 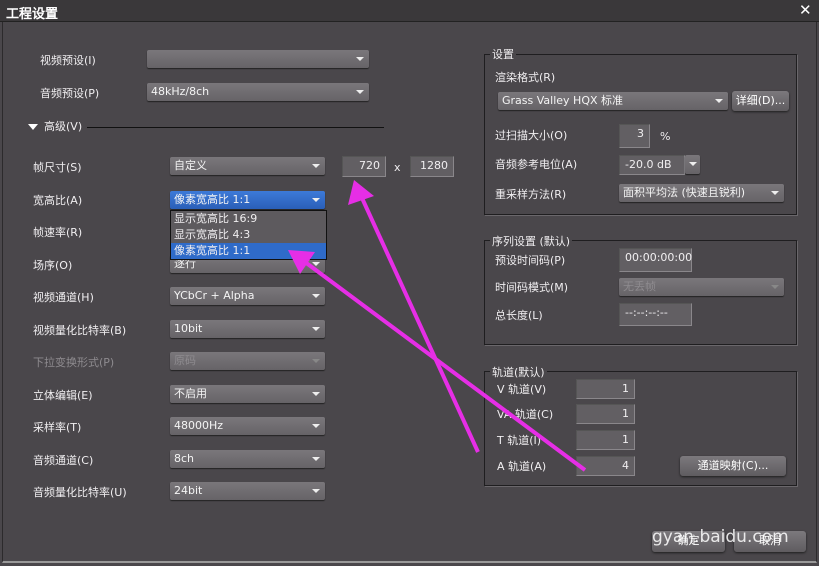 What do you see at coordinates (420, 325) in the screenshot?
I see `arrow-to-frame-width` at bounding box center [420, 325].